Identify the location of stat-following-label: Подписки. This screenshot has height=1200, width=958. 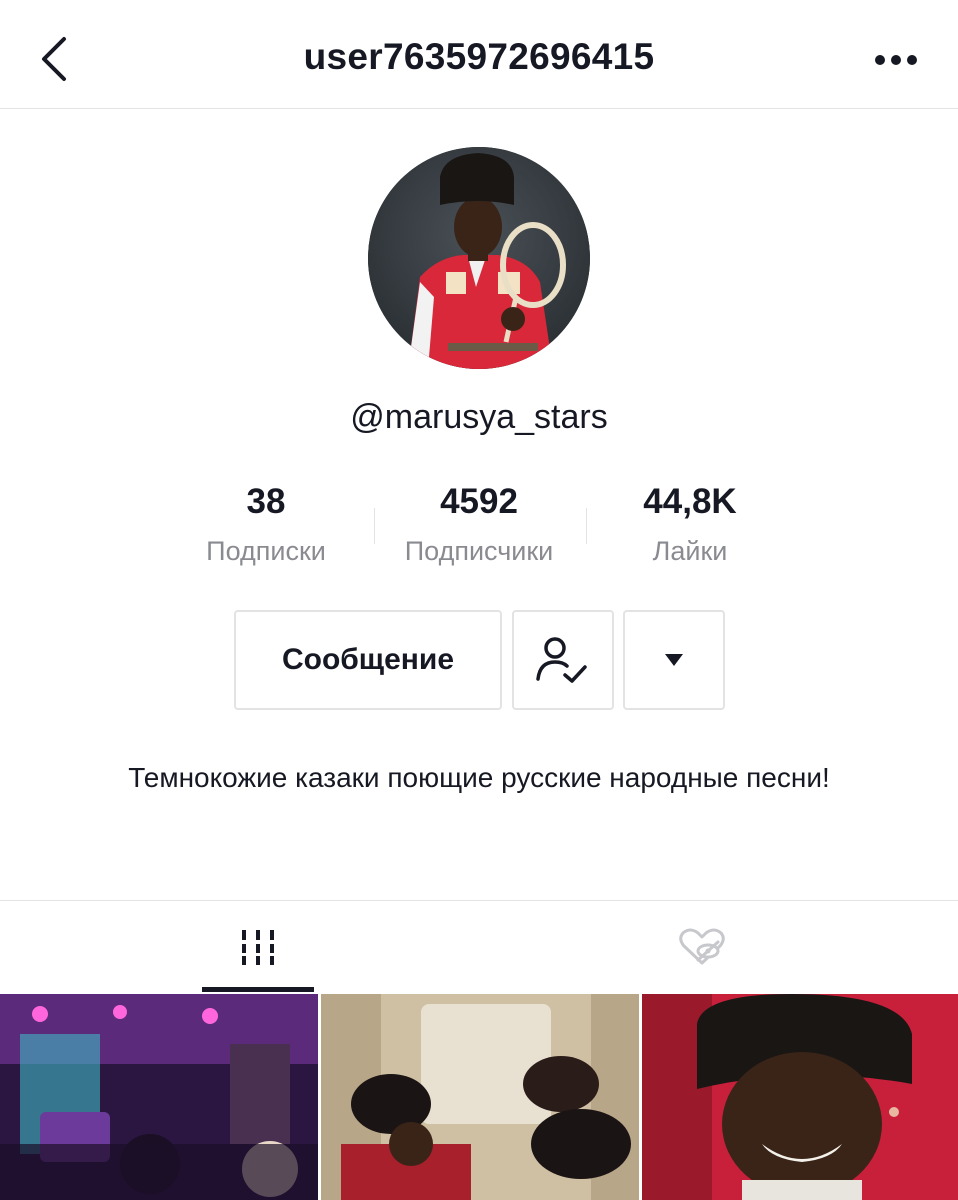
(266, 551).